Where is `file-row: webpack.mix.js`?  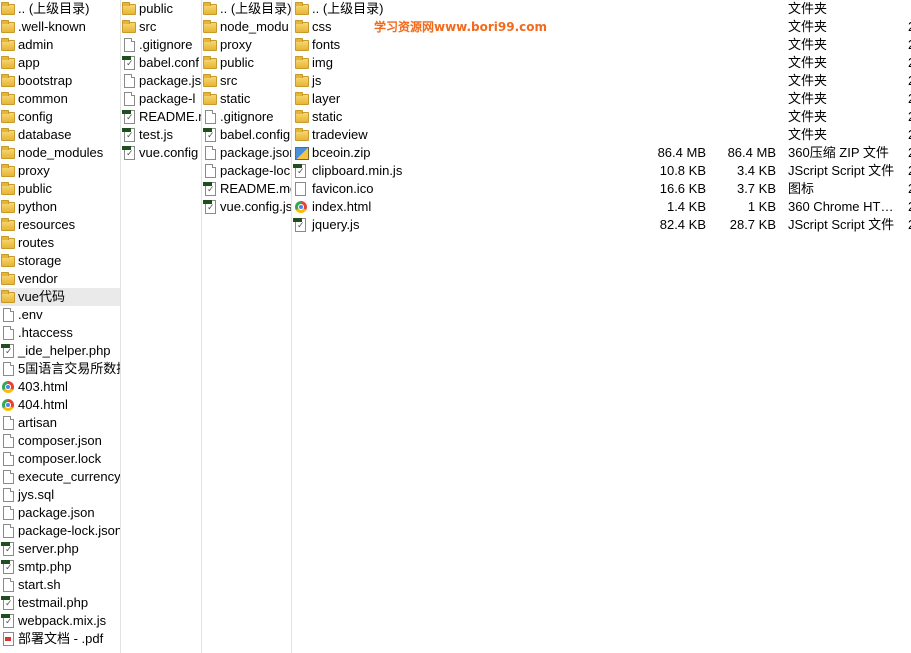
file-row: webpack.mix.js is located at coordinates (60, 621).